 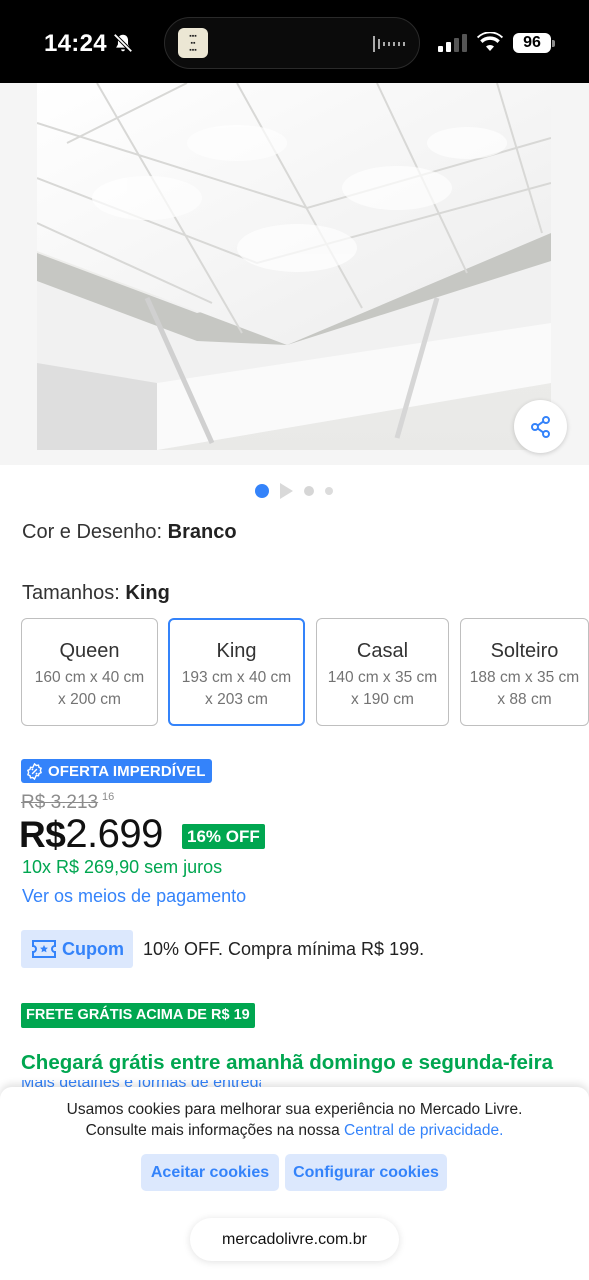 I want to click on cookie-message-line2: Consulte mais informações na nossa, so click(x=212, y=1130).